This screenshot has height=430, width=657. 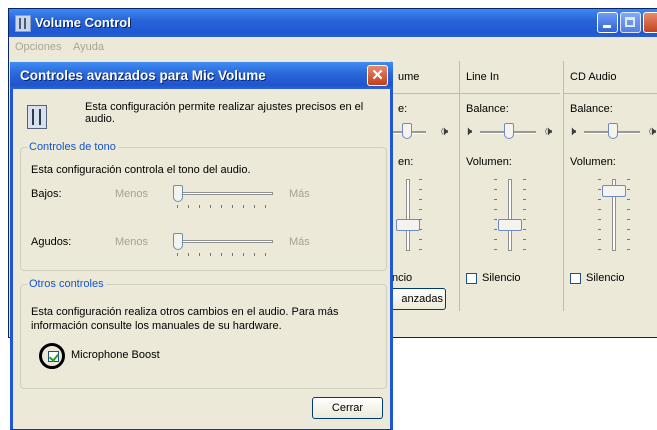 What do you see at coordinates (115, 355) in the screenshot?
I see `microphone-boost-label: Microphone Boost` at bounding box center [115, 355].